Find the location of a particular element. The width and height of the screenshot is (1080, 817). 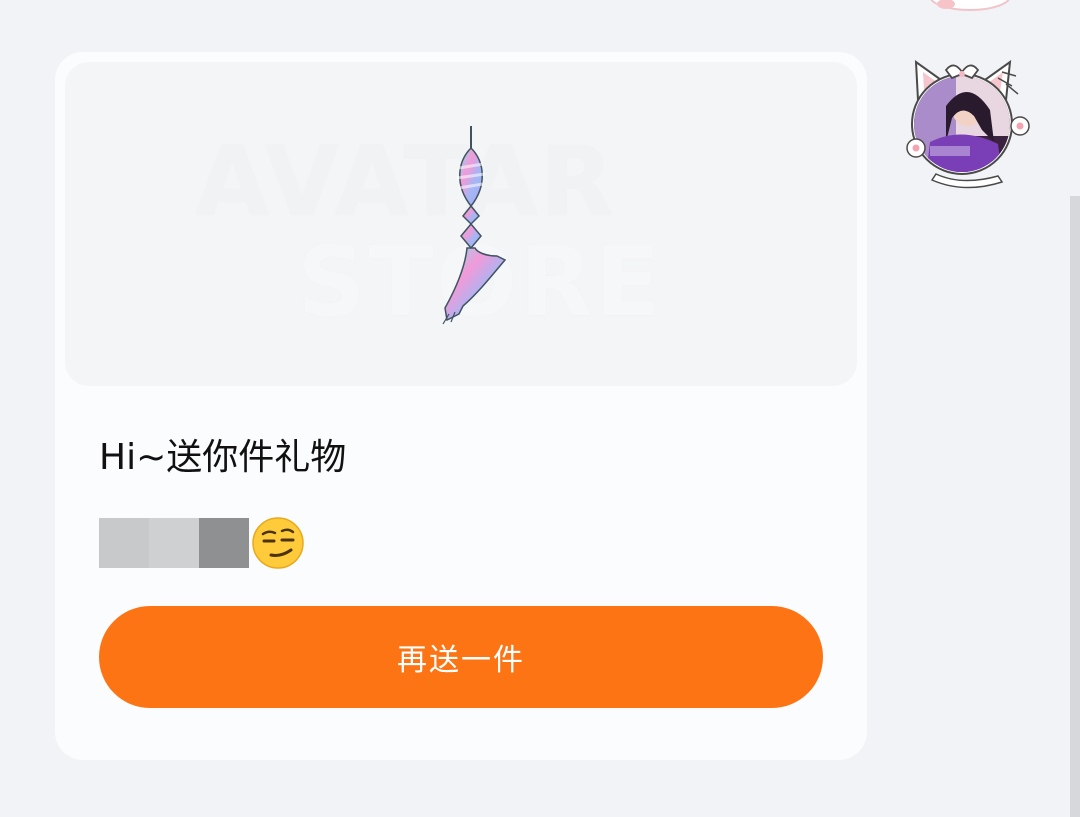

send-another-button: 再送一件 is located at coordinates (461, 657).